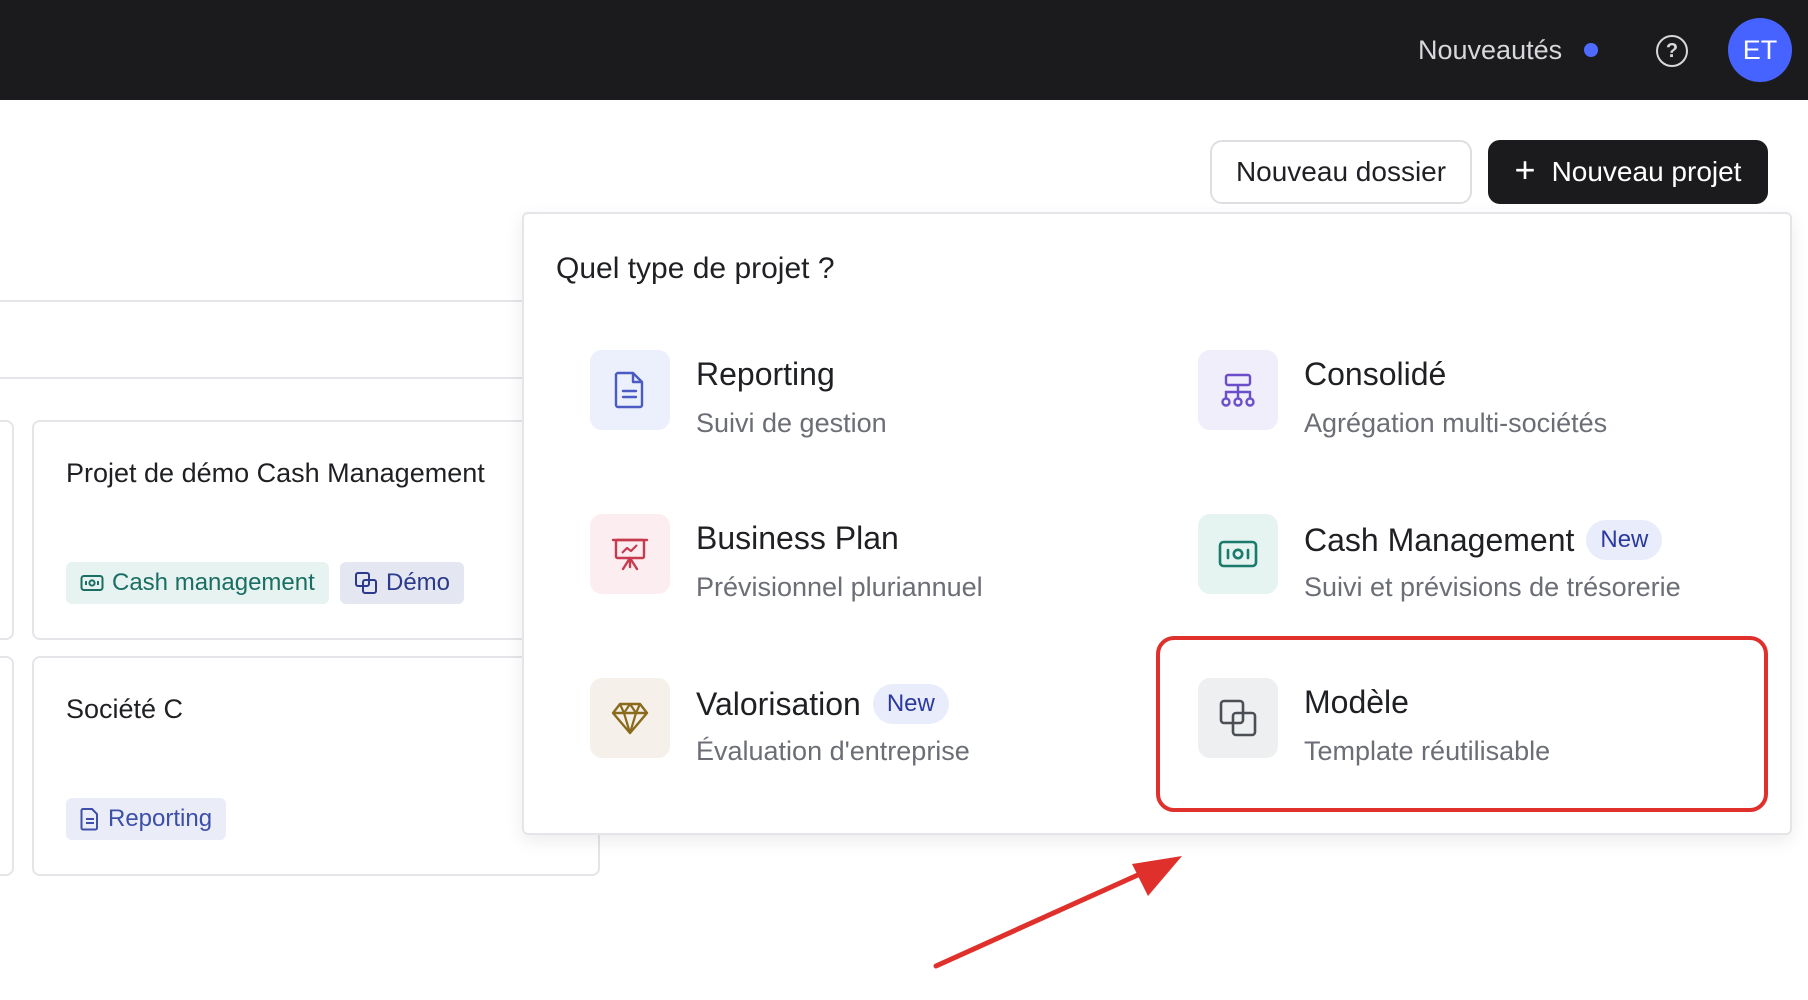  Describe the element at coordinates (1591, 50) in the screenshot. I see `news-indicator-dot` at that location.